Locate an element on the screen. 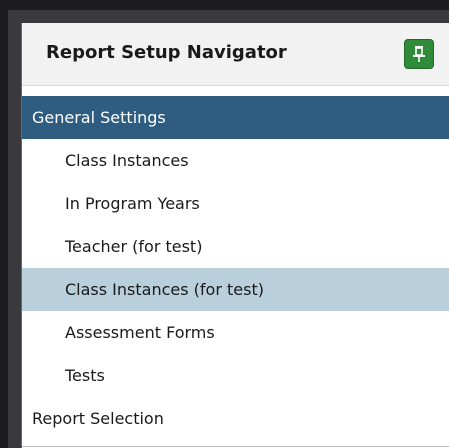  nav-item-report-selection: Report Selection is located at coordinates (235, 418).